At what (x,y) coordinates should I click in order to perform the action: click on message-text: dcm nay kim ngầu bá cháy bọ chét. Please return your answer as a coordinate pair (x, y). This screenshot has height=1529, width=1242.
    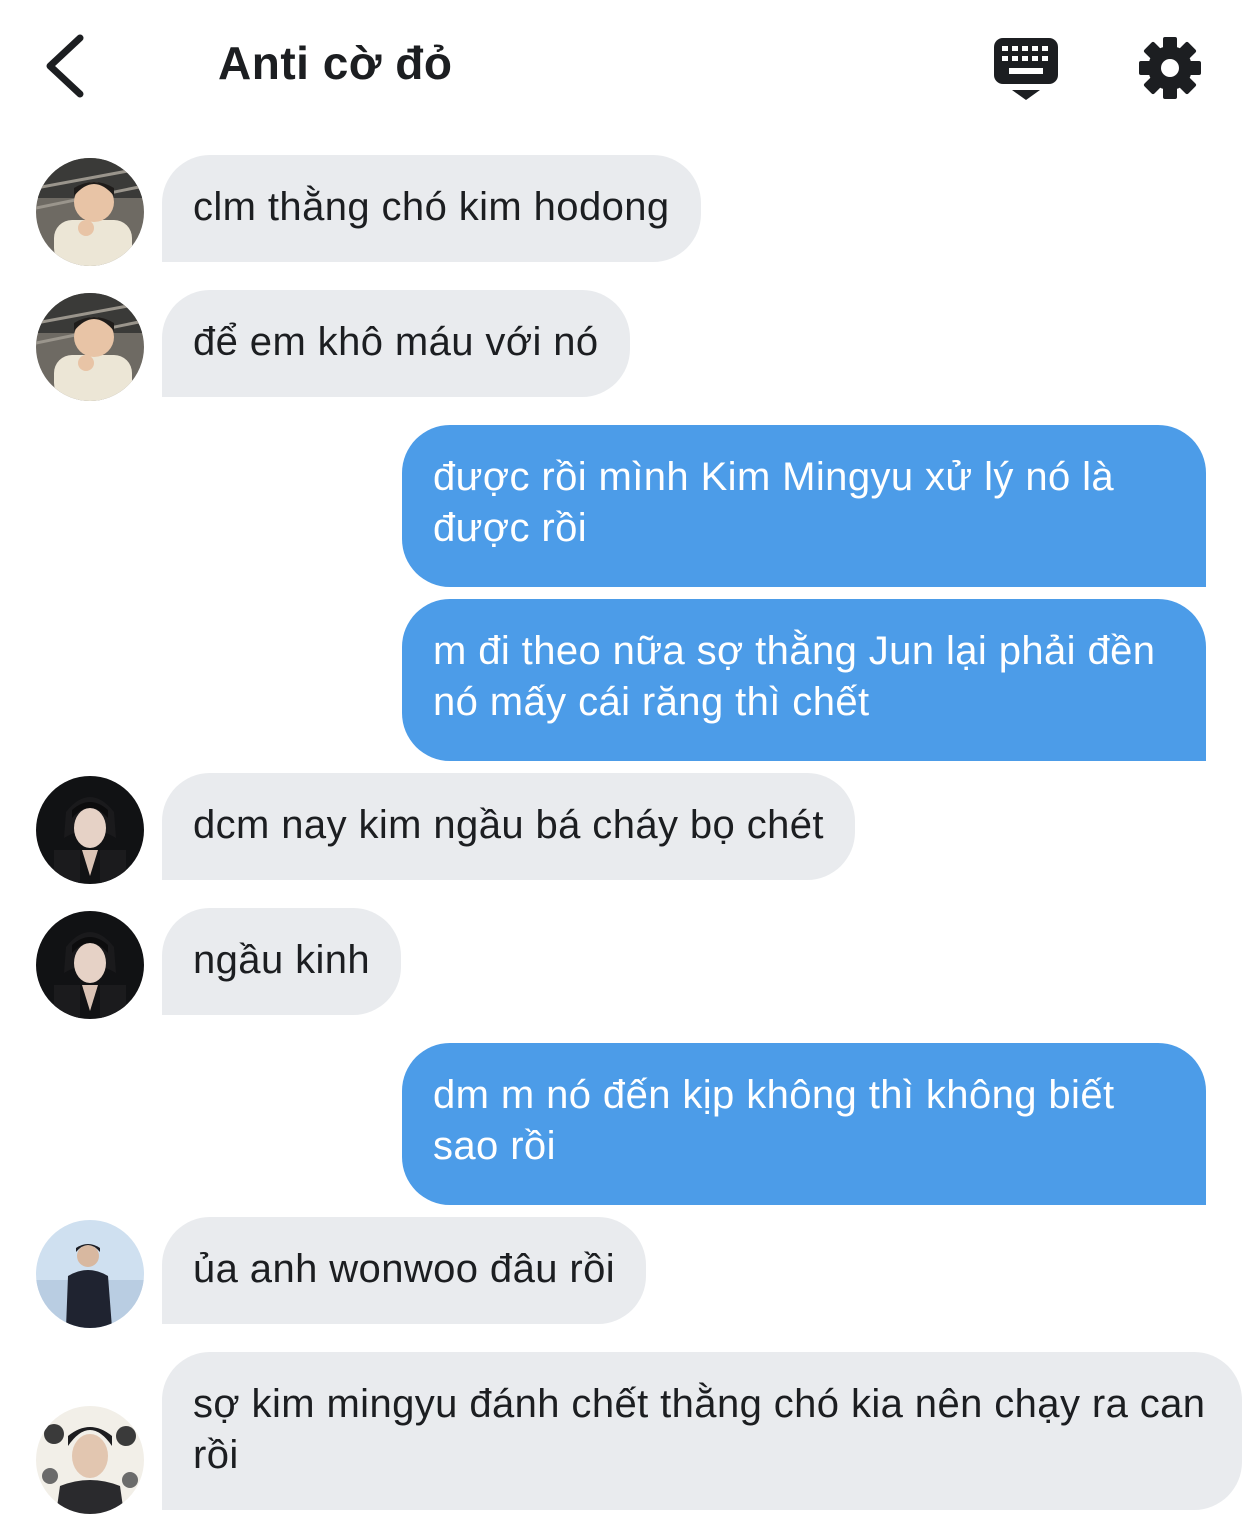
    Looking at the image, I should click on (508, 825).